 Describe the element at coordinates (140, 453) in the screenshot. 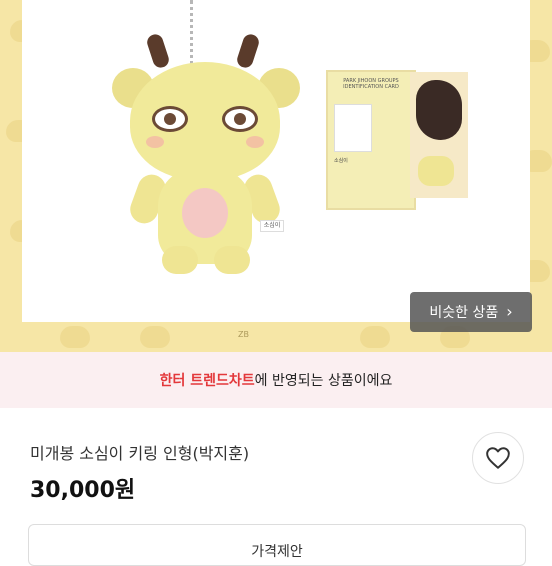

I see `product-title: 미개봉 소심이 키링 인형(박지훈)` at that location.